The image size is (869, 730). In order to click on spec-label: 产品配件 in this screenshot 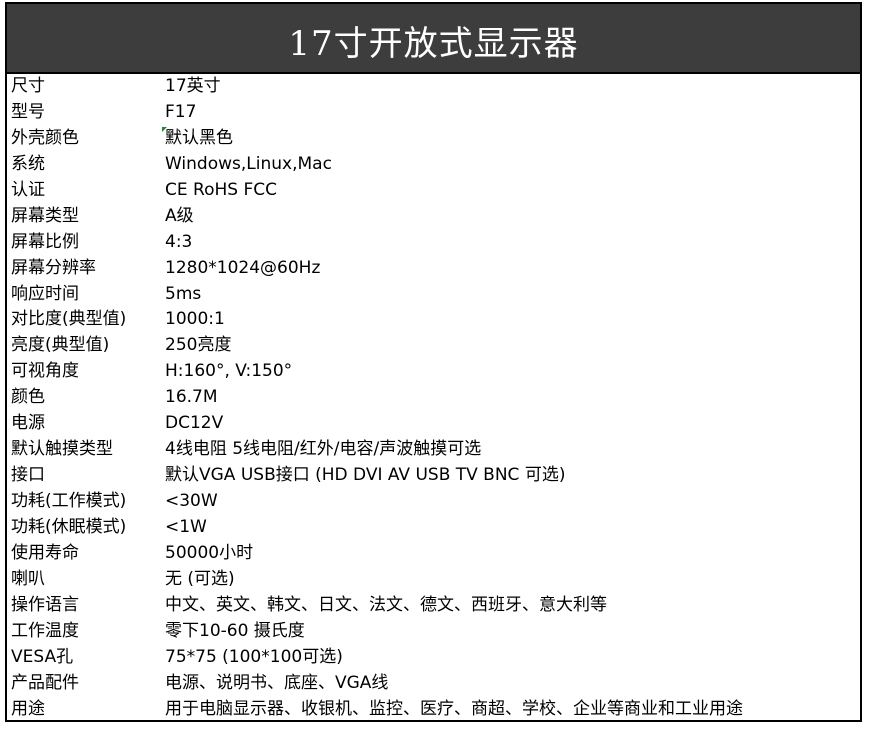, I will do `click(45, 682)`.